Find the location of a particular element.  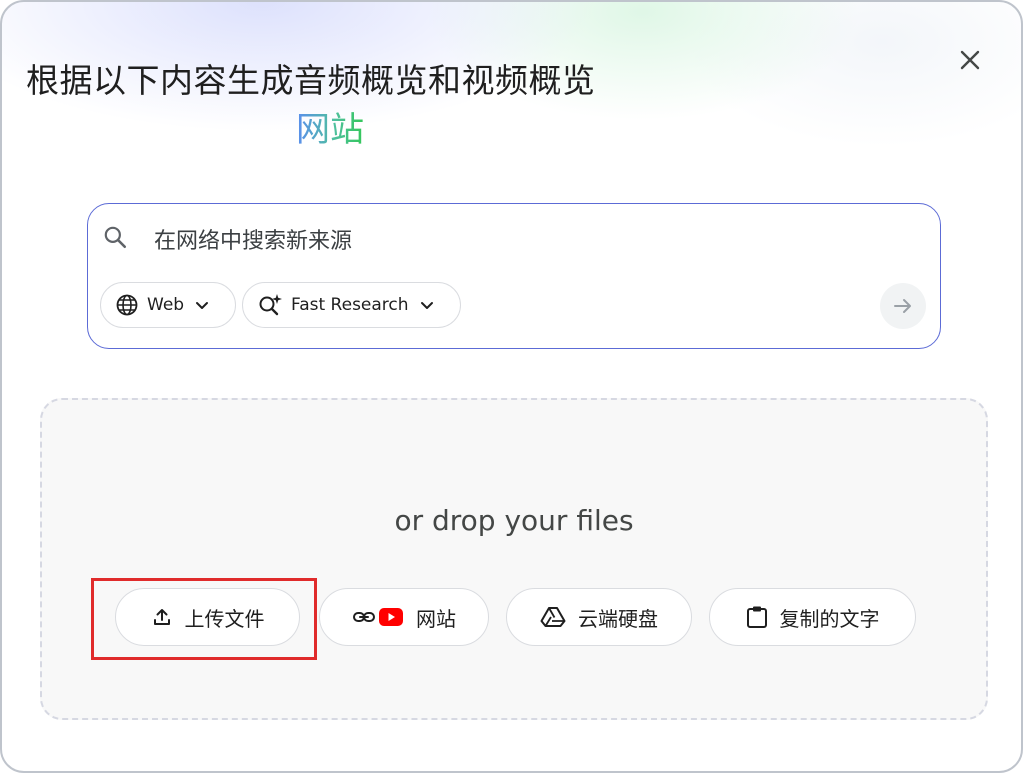

dialog-title: 根据以下内容生成音频概览和视频概览 is located at coordinates (311, 80).